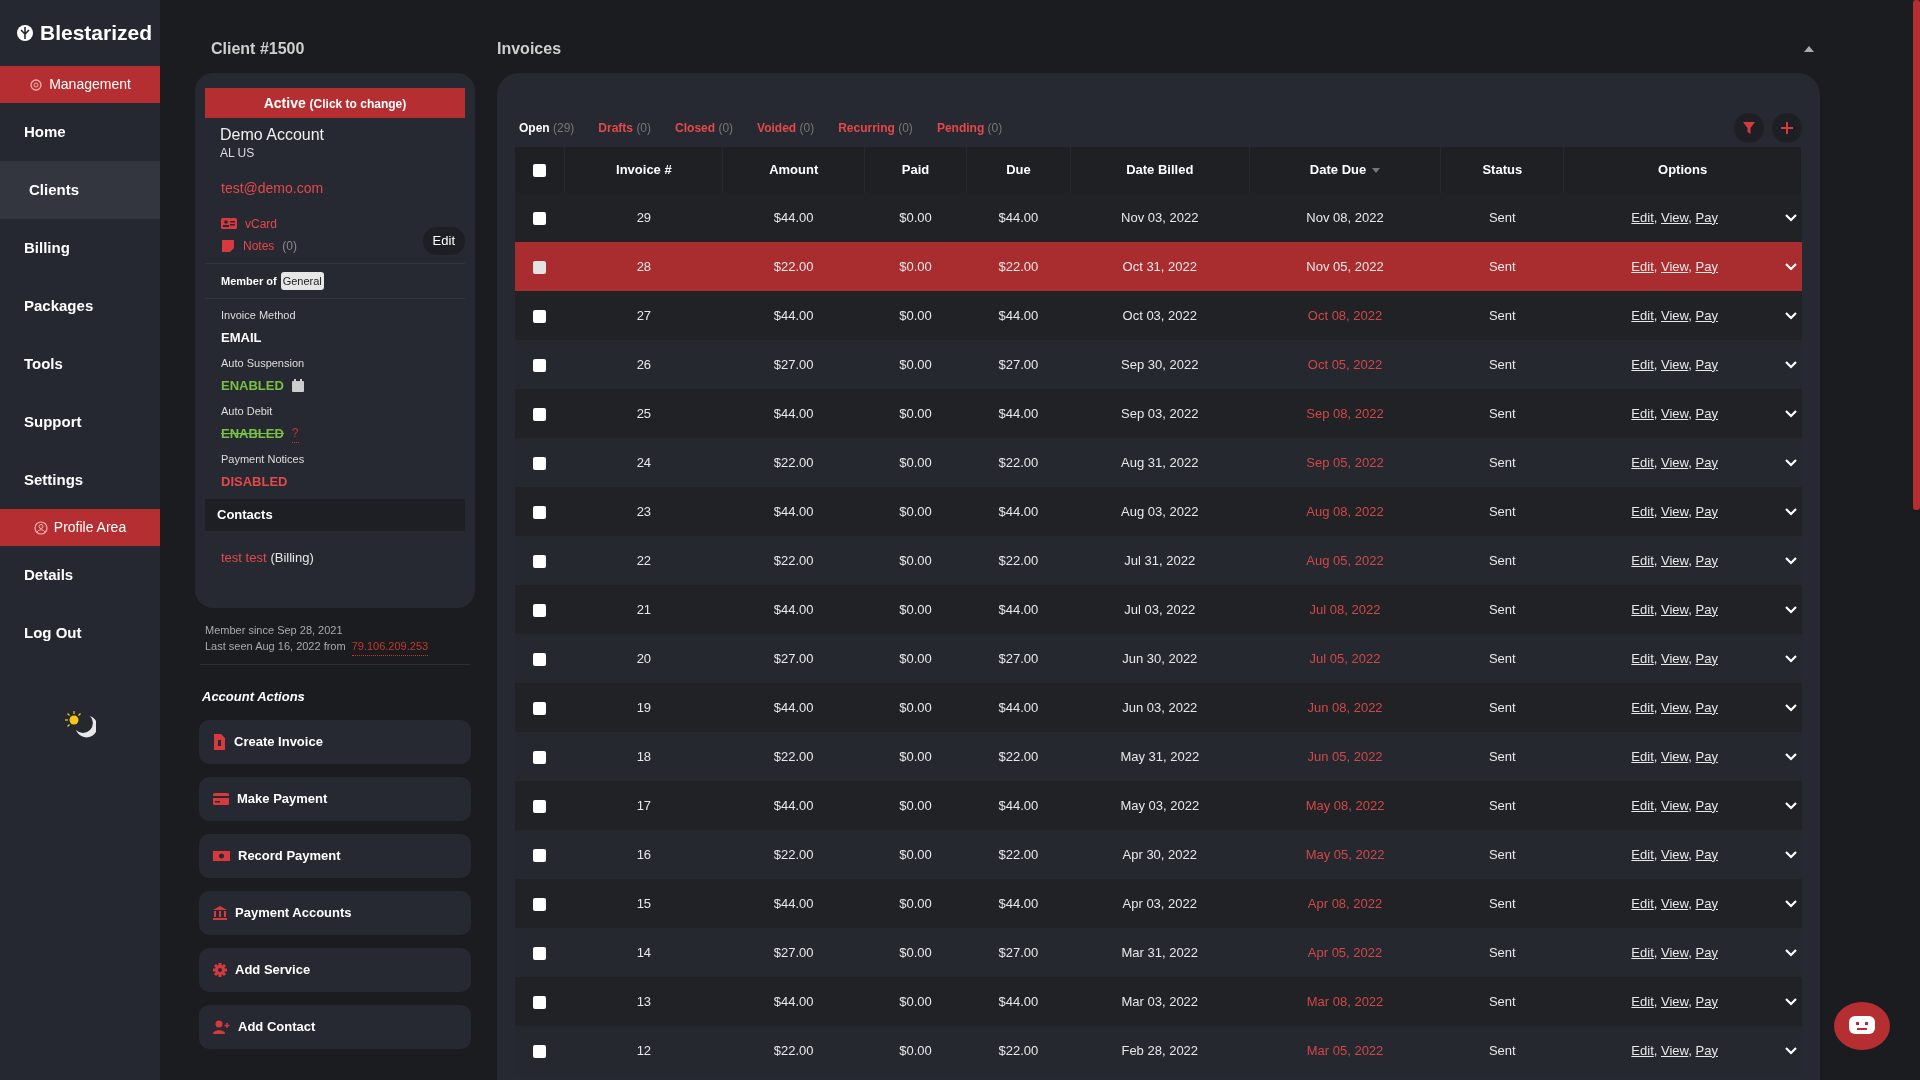 Image resolution: width=1920 pixels, height=1080 pixels. What do you see at coordinates (80, 190) in the screenshot?
I see `sidebar-item: Clients` at bounding box center [80, 190].